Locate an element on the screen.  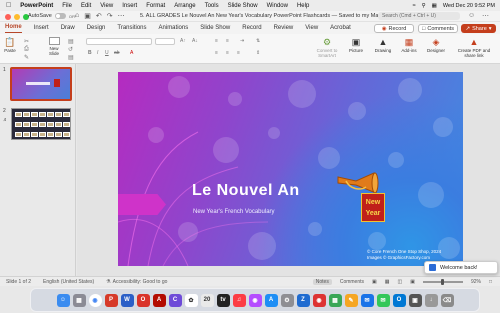
autosave-toggle is located at coordinates (60, 16).